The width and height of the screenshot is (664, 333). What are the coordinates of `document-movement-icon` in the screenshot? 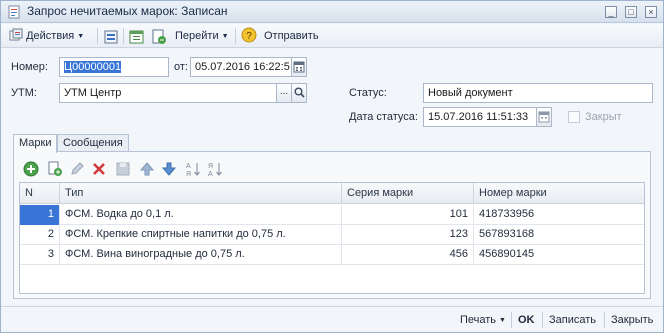 It's located at (159, 37).